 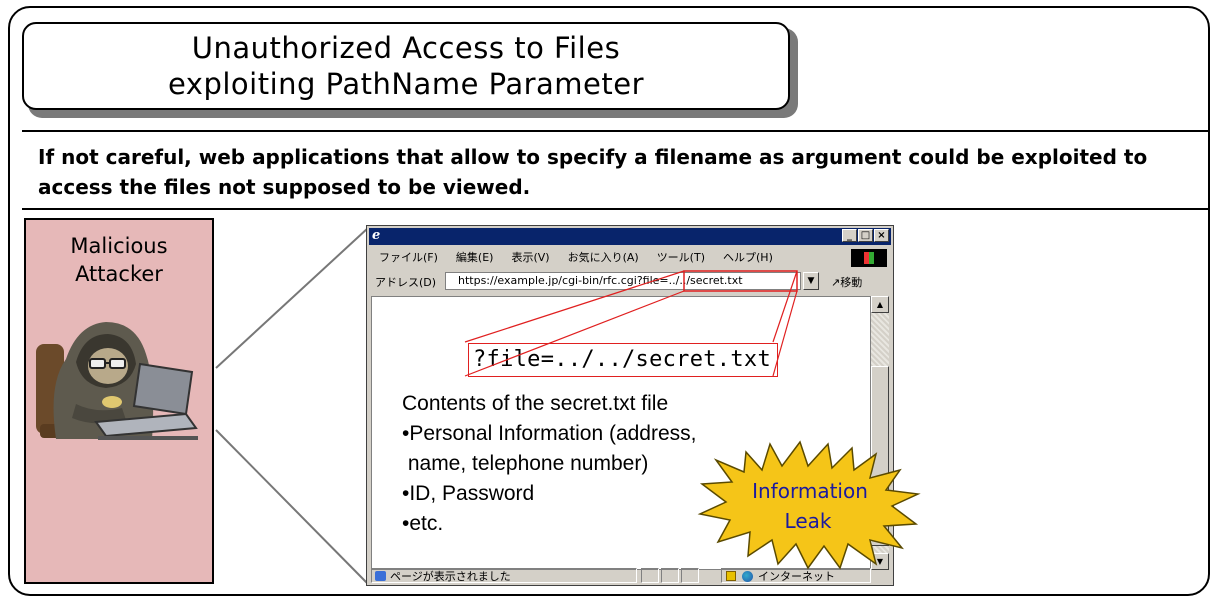 I want to click on burst-star-icon, so click(x=809, y=505).